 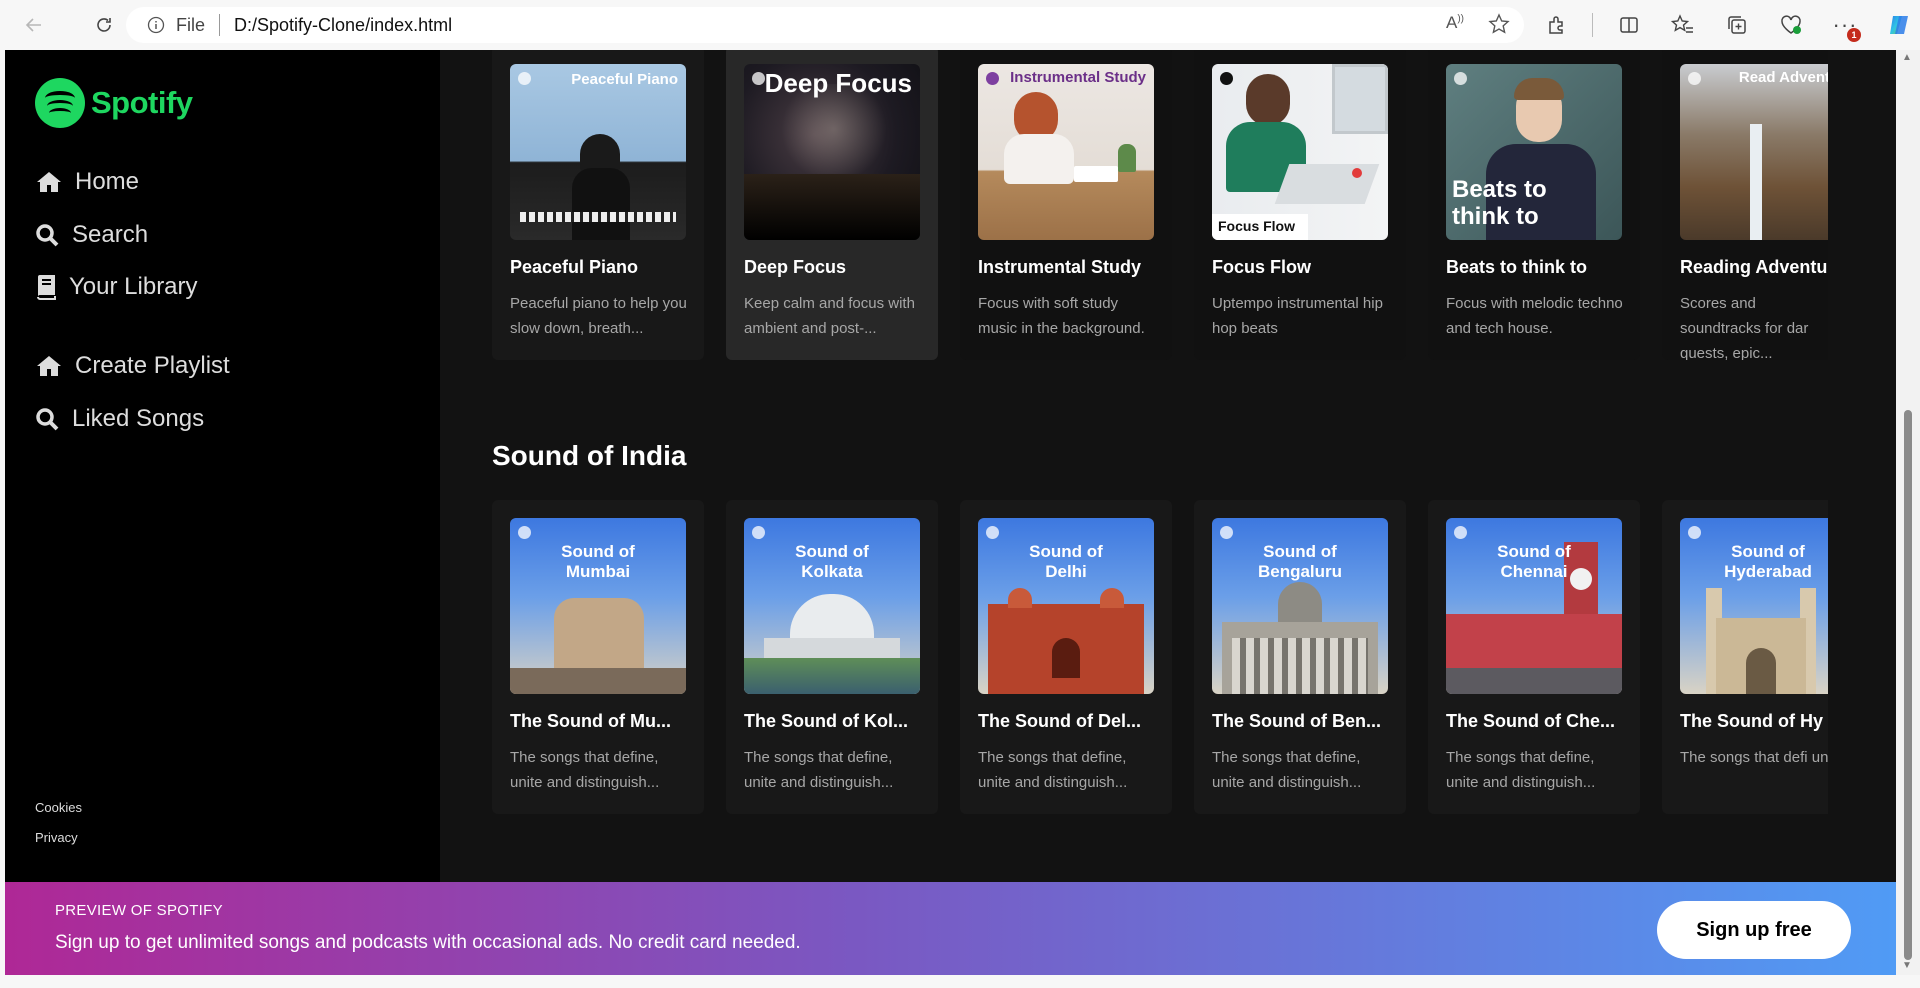 I want to click on library-icon, so click(x=50, y=287).